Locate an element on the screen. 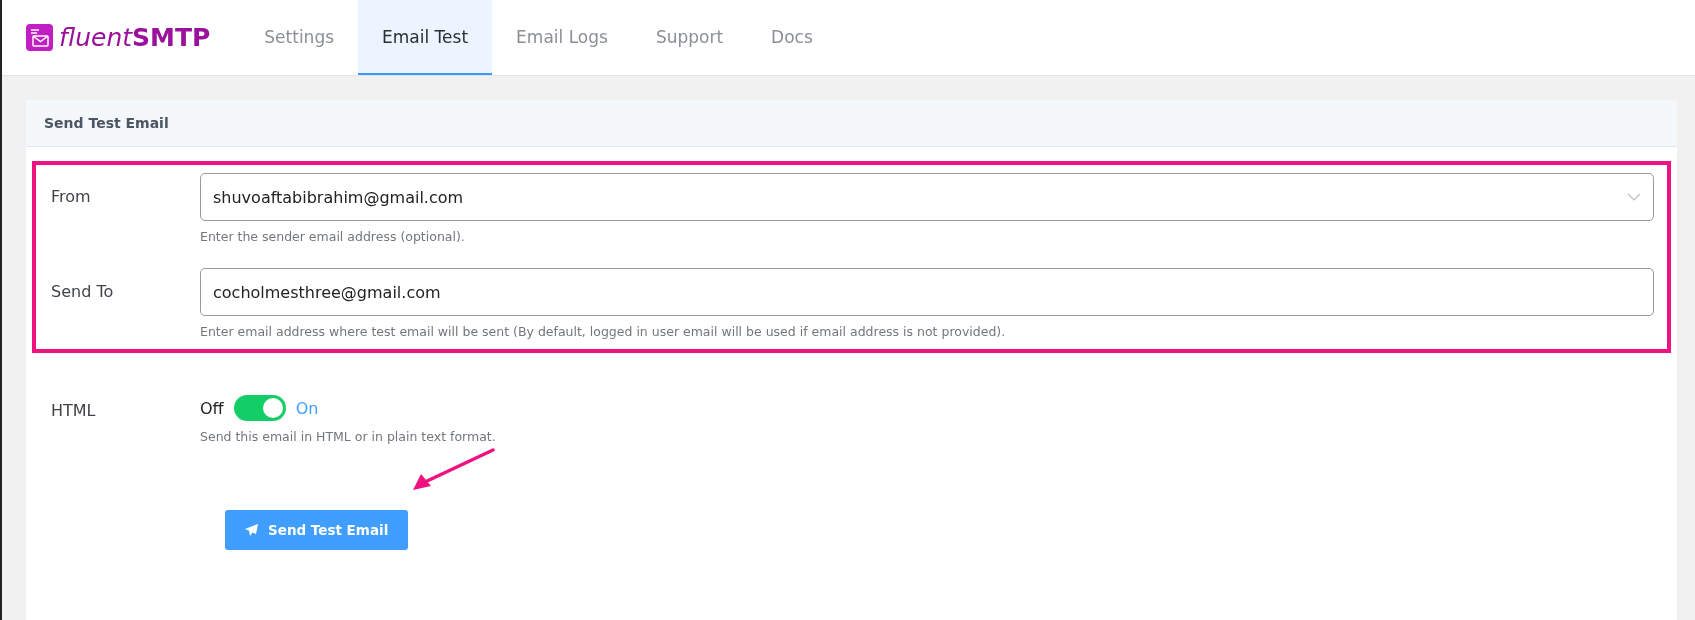 The image size is (1695, 620). help-text: Enter email address where test email will be sent (By default, logged in user email will be used if email address is not provided). is located at coordinates (603, 331).